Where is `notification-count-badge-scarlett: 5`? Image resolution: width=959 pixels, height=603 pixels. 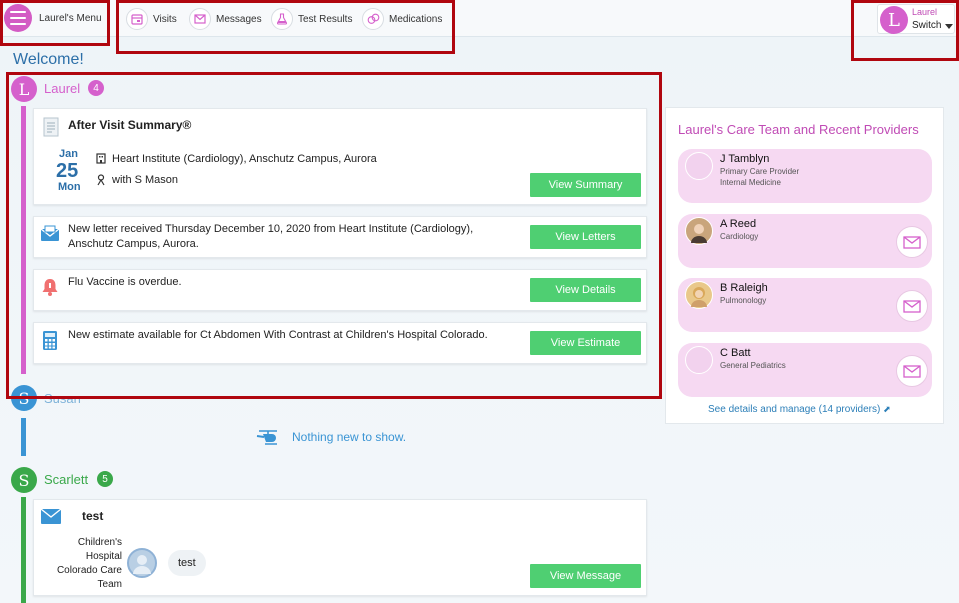 notification-count-badge-scarlett: 5 is located at coordinates (105, 479).